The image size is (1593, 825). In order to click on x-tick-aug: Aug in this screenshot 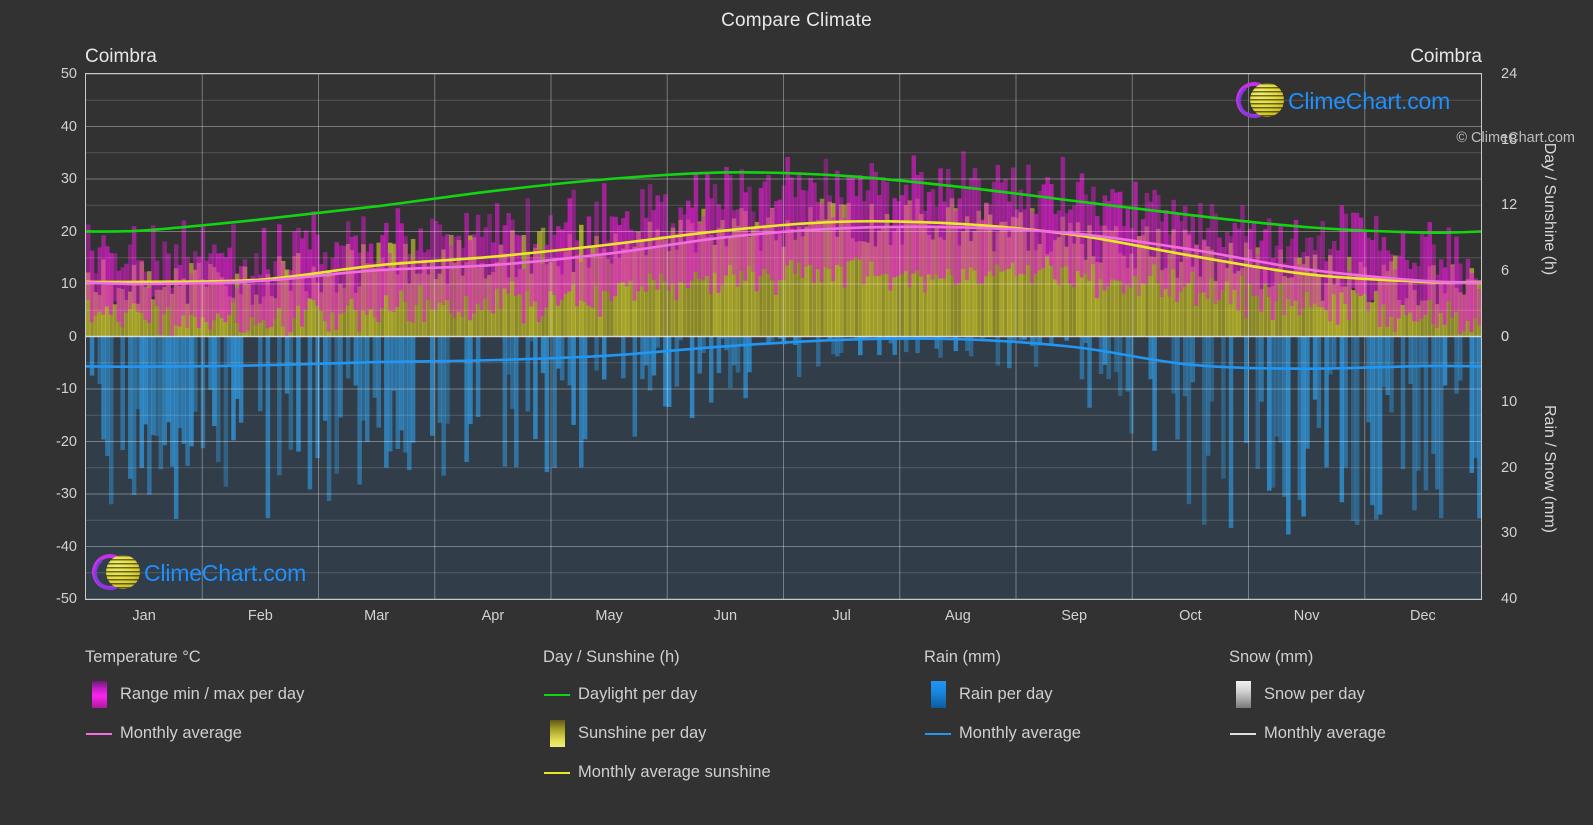, I will do `click(957, 616)`.